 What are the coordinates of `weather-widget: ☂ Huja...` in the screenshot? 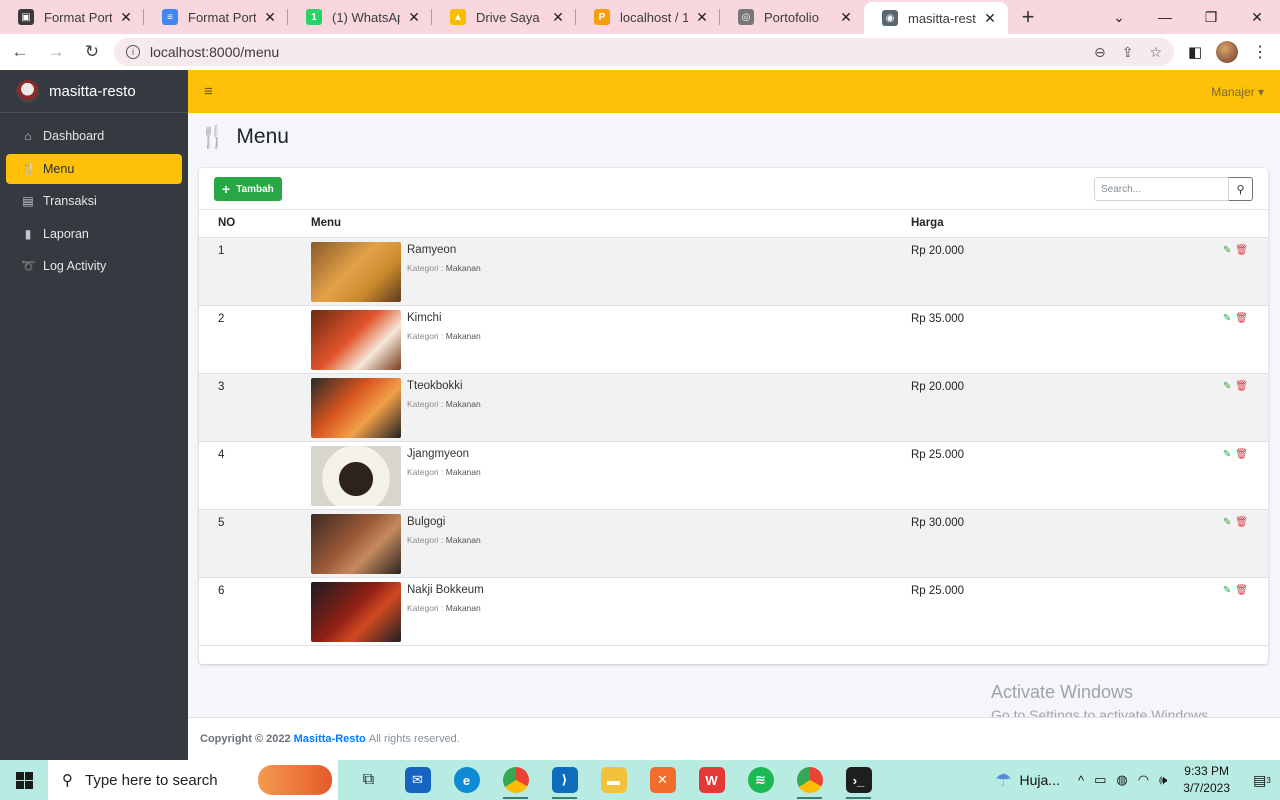 It's located at (1027, 780).